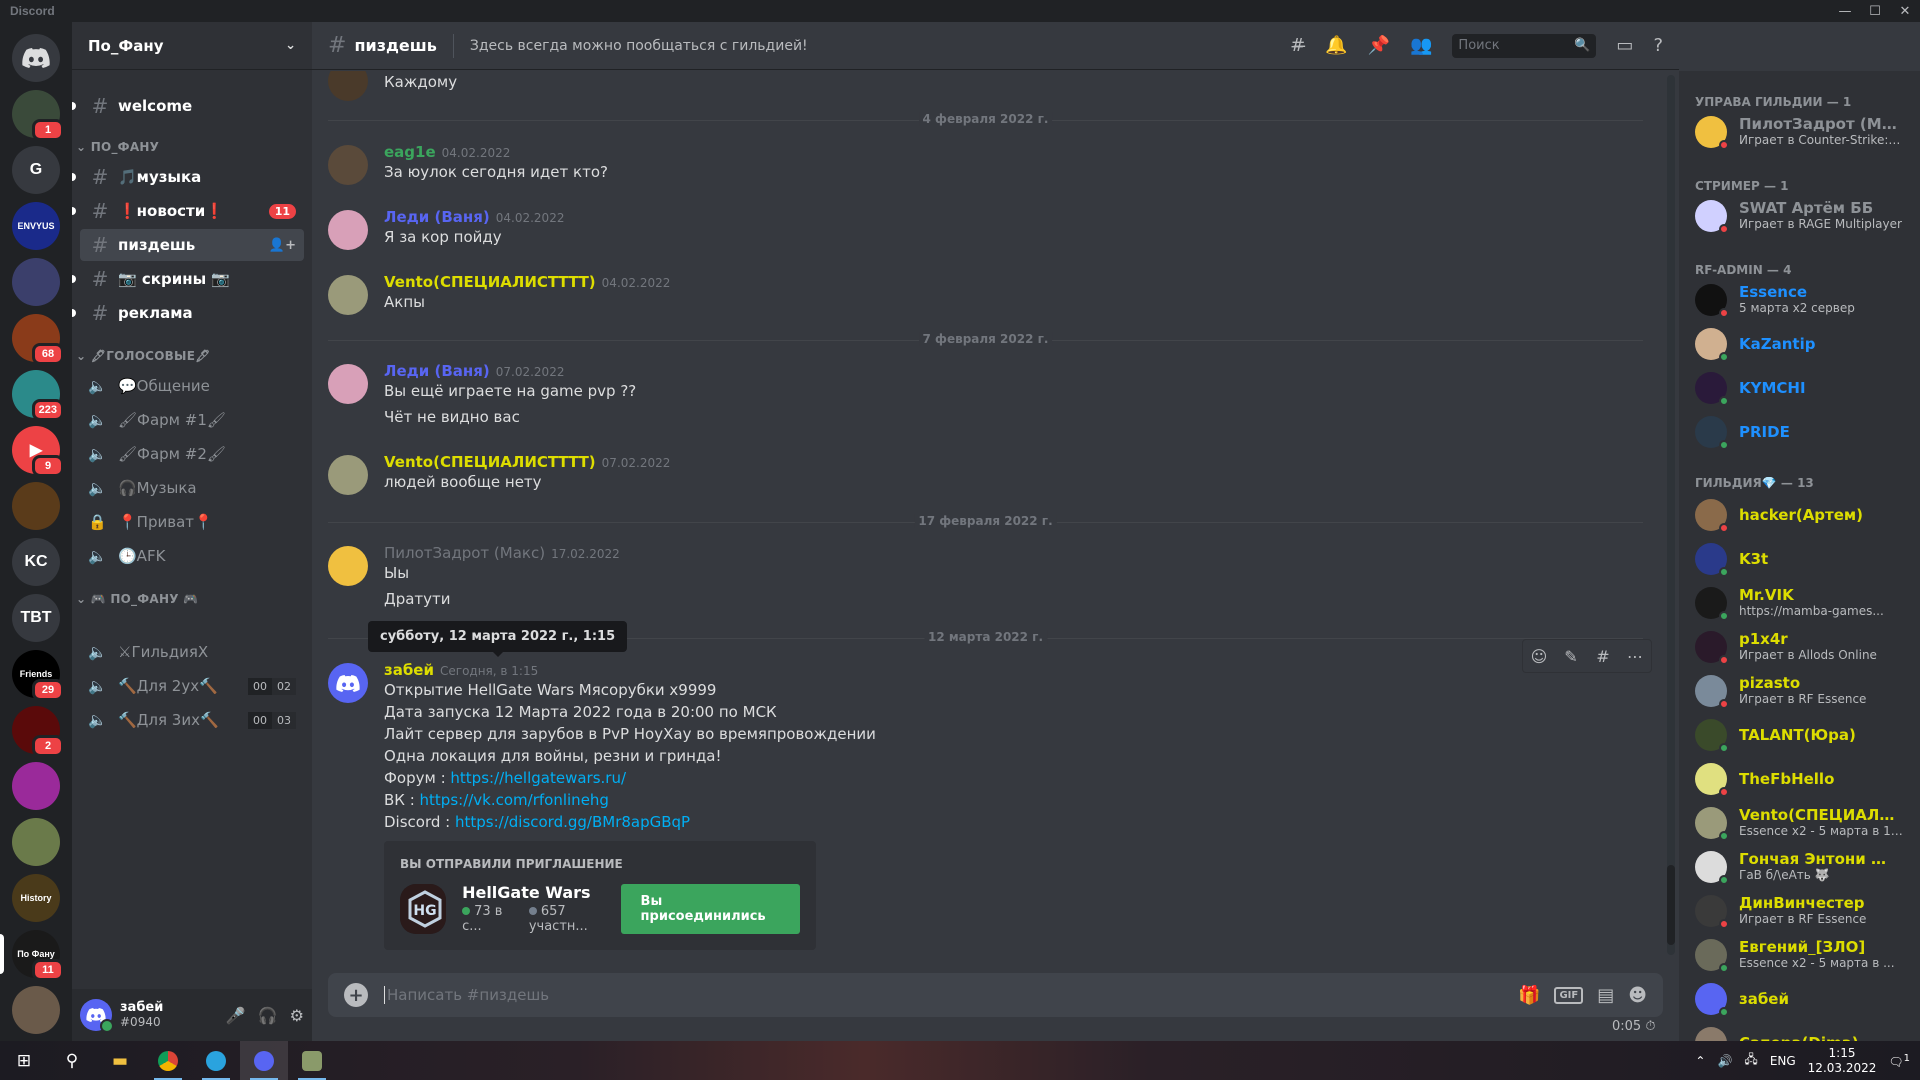 This screenshot has width=1920, height=1080. Describe the element at coordinates (409, 670) in the screenshot. I see `message-author: забей` at that location.